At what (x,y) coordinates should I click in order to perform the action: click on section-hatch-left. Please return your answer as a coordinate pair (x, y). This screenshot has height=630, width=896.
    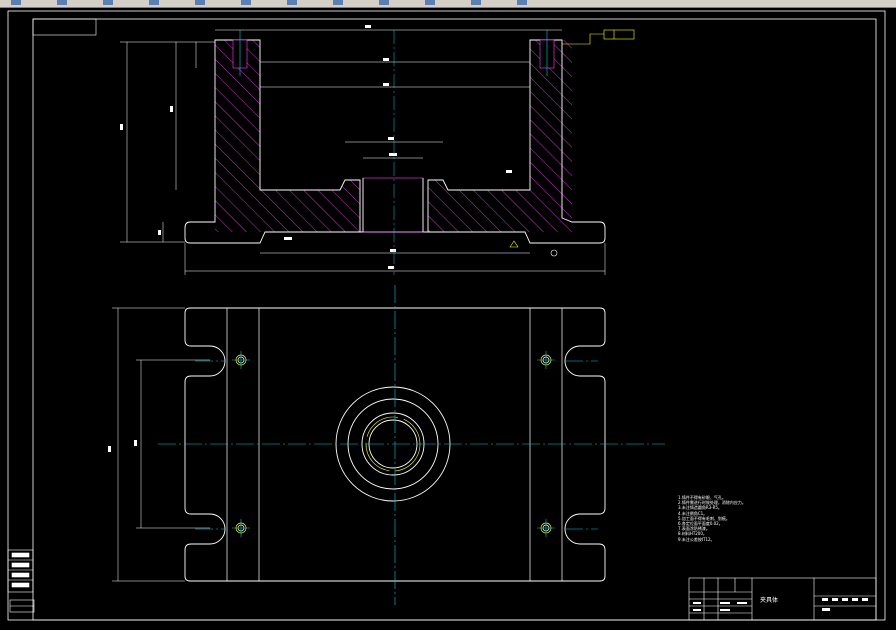
    Looking at the image, I should click on (287, 136).